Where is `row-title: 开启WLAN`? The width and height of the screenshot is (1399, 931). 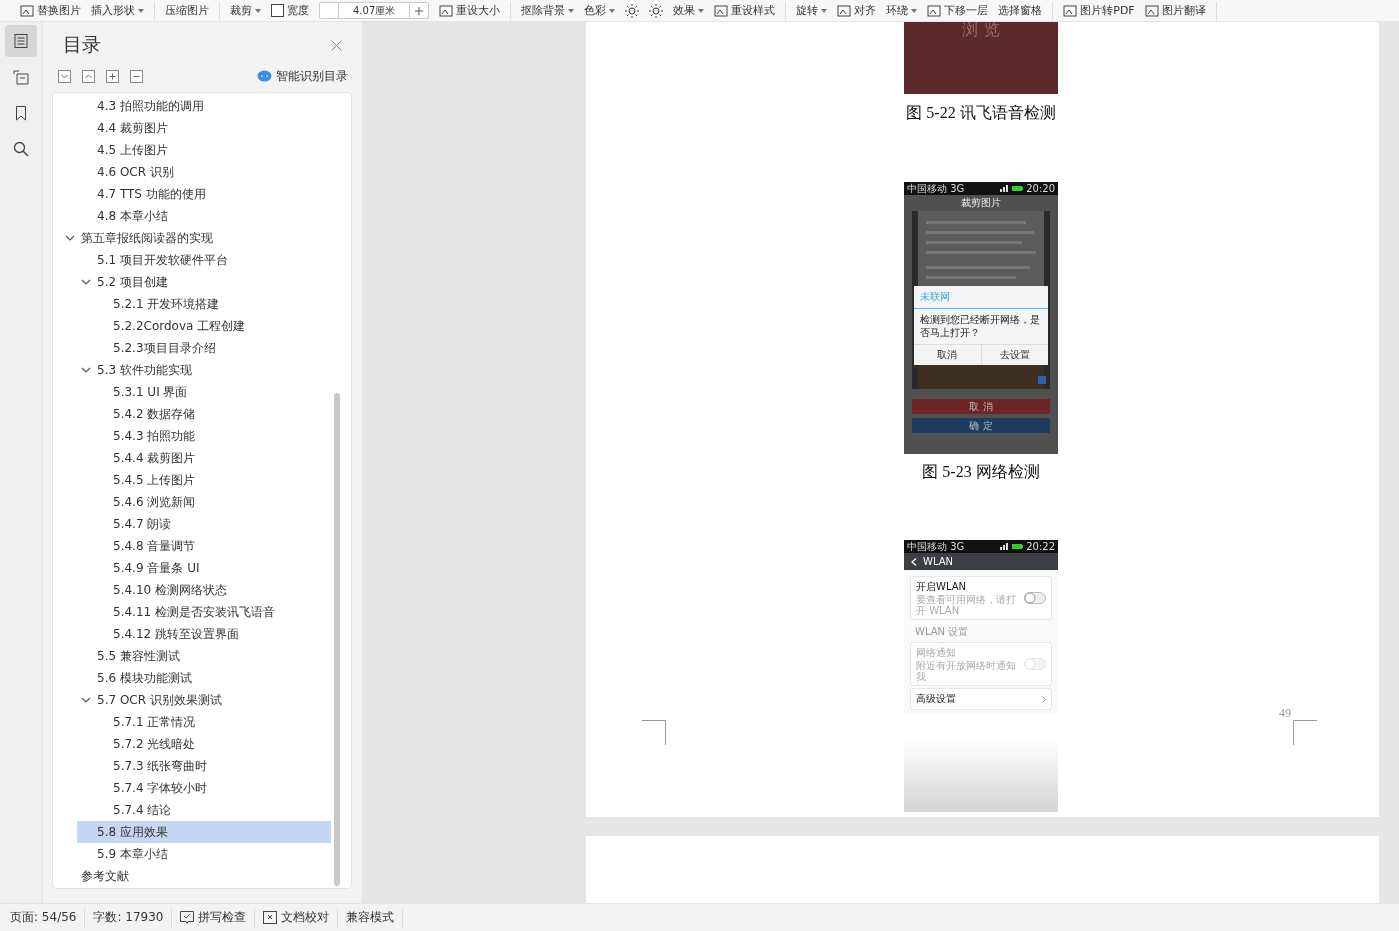
row-title: 开启WLAN is located at coordinates (941, 587).